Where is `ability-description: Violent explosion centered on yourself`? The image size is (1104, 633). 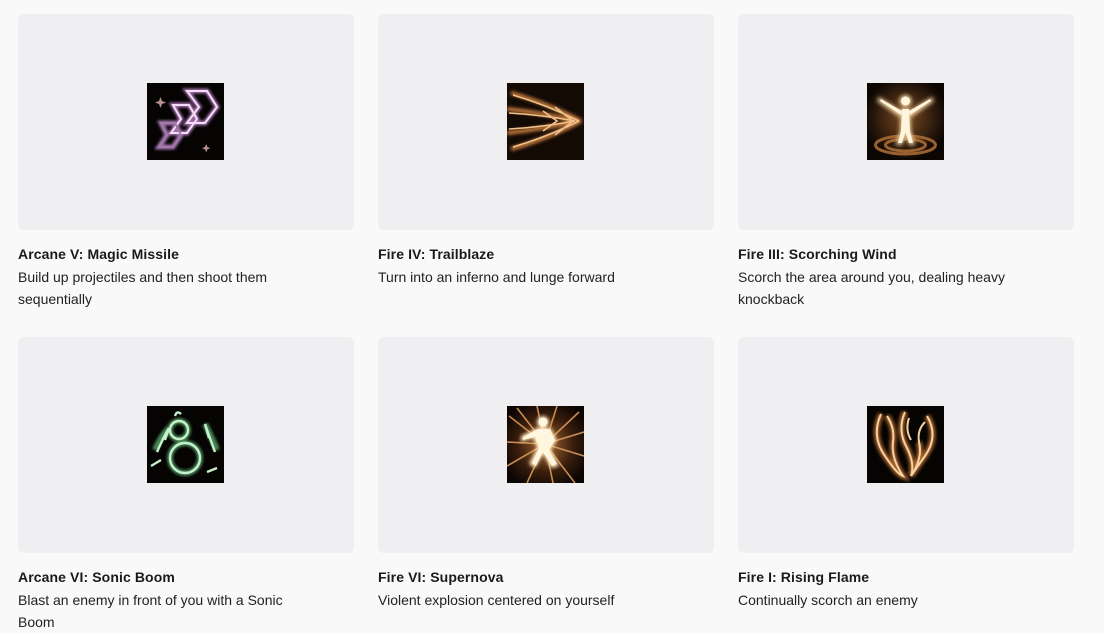
ability-description: Violent explosion centered on yourself is located at coordinates (496, 600).